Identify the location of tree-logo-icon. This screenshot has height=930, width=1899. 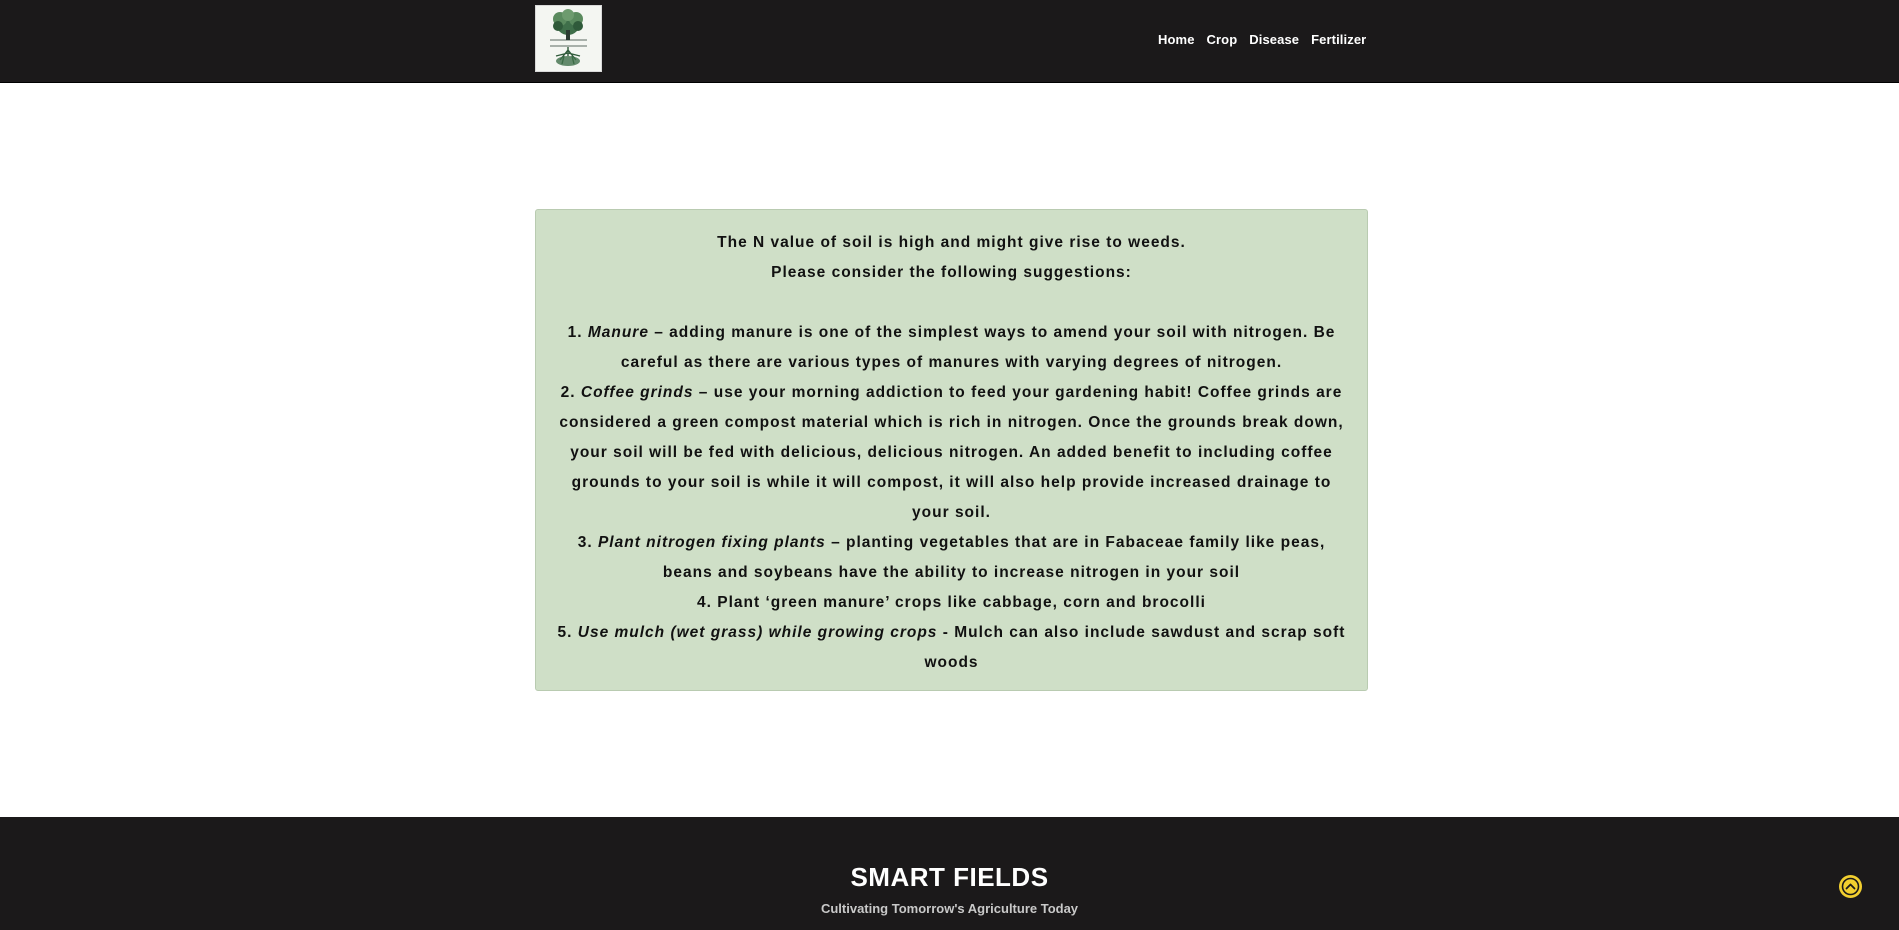
(568, 37).